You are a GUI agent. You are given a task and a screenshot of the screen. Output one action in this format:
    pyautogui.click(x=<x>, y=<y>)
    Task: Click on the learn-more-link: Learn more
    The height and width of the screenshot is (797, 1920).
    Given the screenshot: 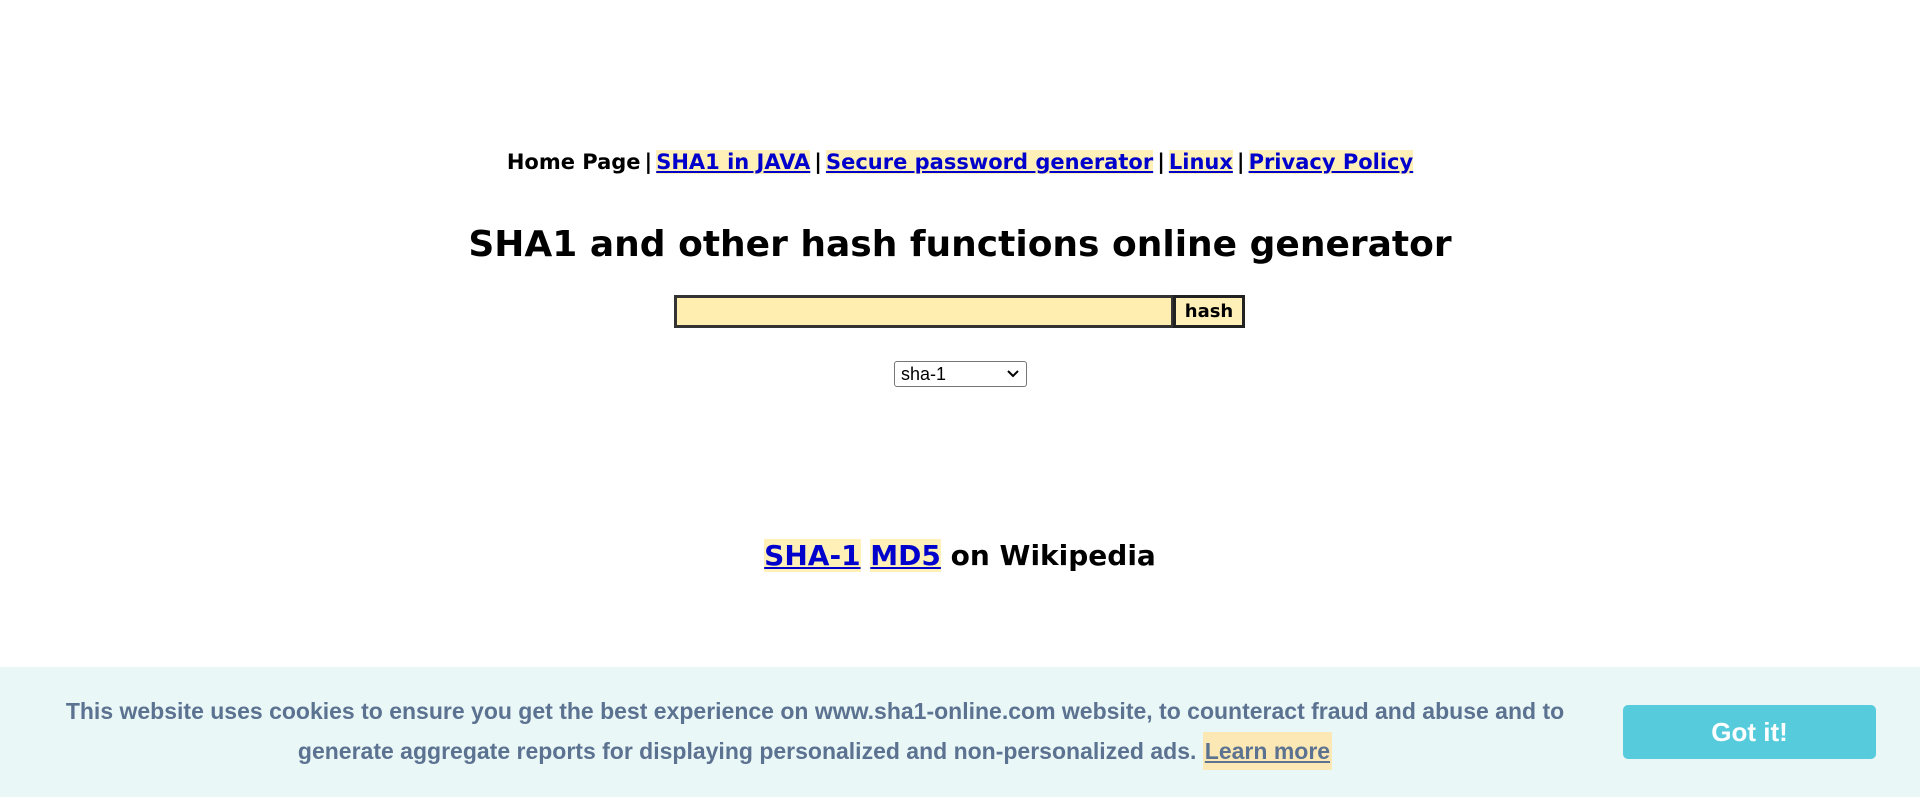 What is the action you would take?
    pyautogui.click(x=1267, y=751)
    